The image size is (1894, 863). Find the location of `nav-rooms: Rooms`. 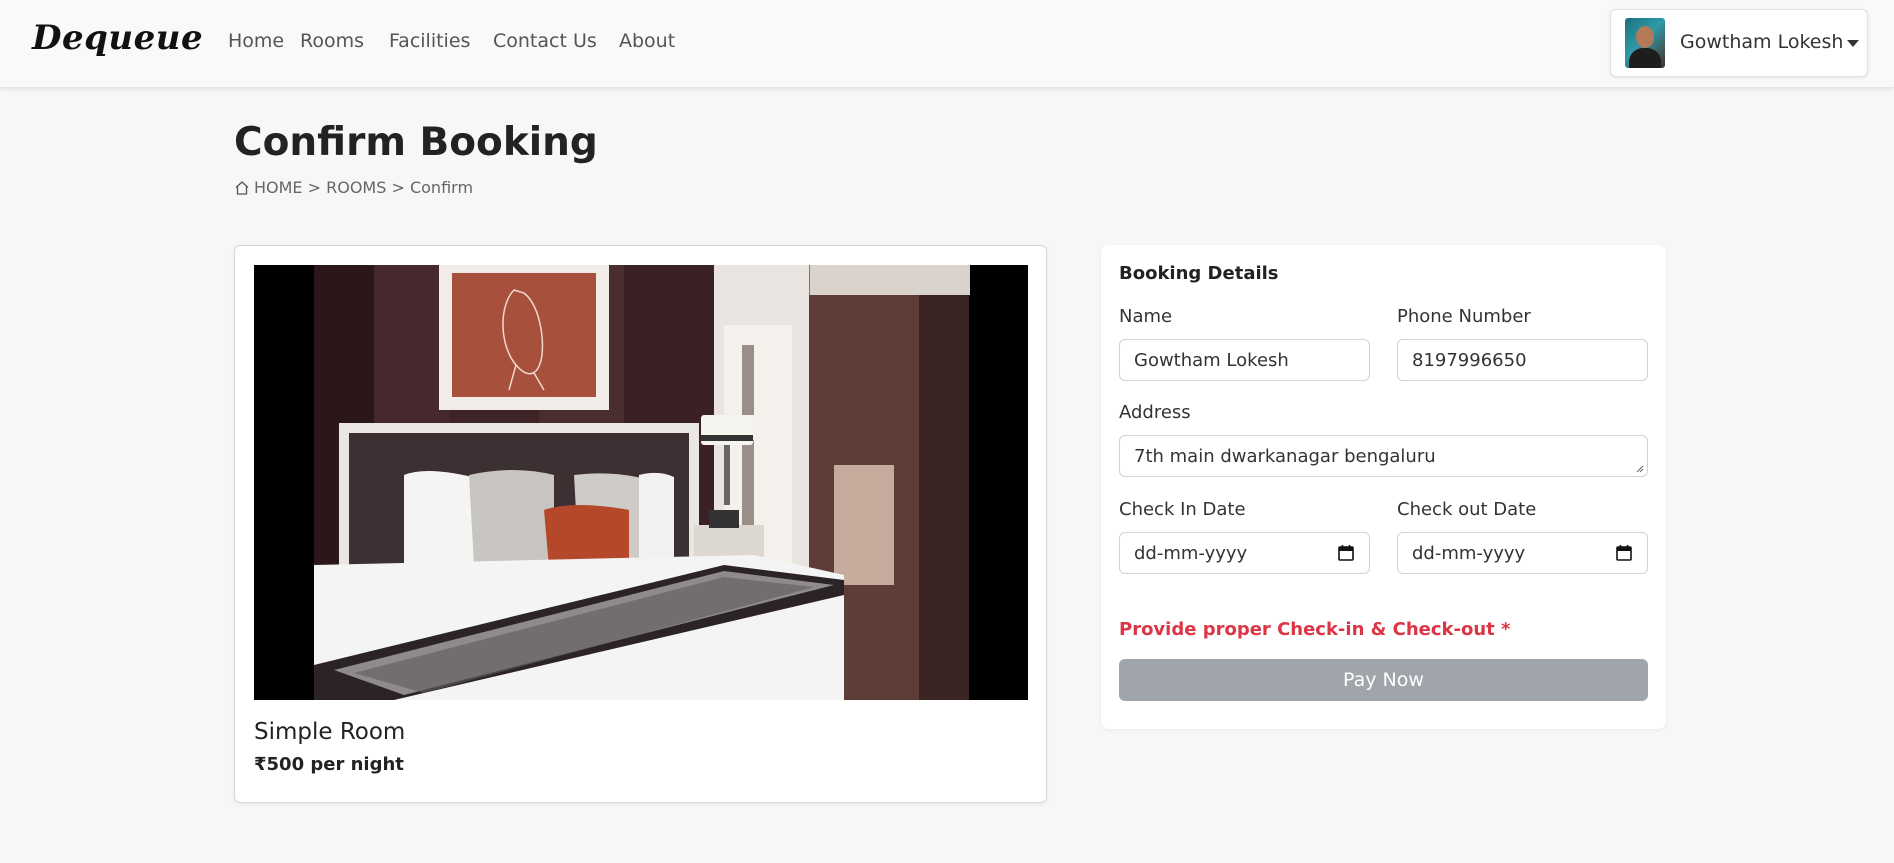

nav-rooms: Rooms is located at coordinates (332, 41).